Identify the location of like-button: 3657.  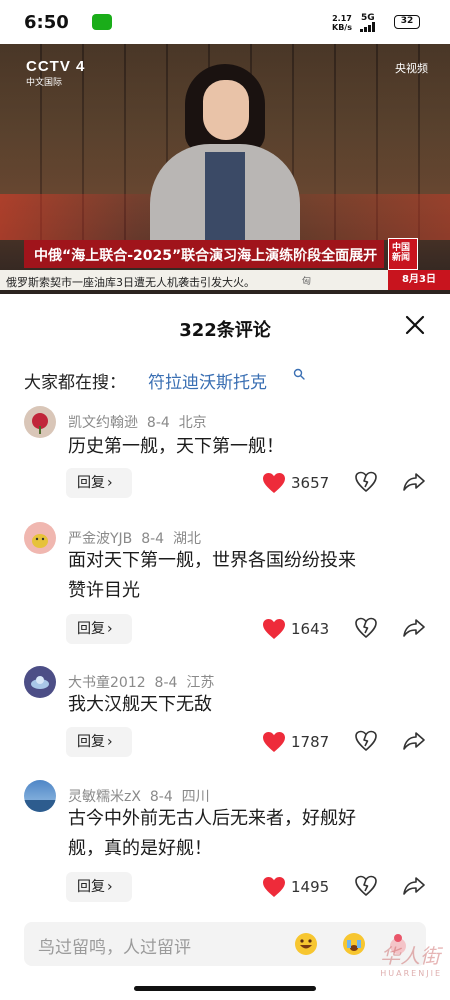
(302, 483).